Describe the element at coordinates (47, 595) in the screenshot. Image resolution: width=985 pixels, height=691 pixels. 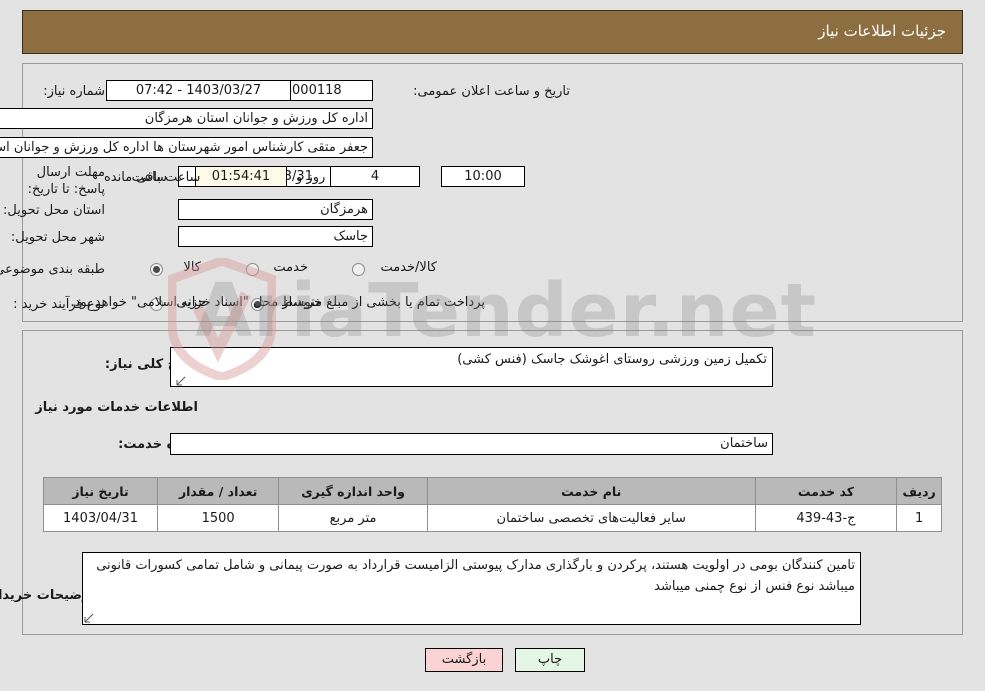
I see `buyer-notes-label: توضیحات خریدار:` at that location.